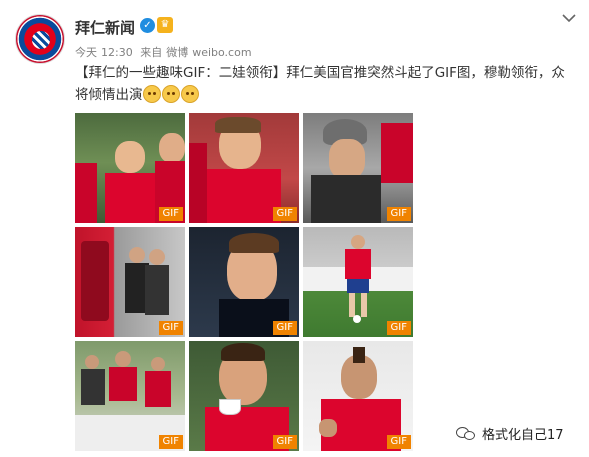 The width and height of the screenshot is (589, 457). I want to click on vip-badge-icon: ♛, so click(165, 25).